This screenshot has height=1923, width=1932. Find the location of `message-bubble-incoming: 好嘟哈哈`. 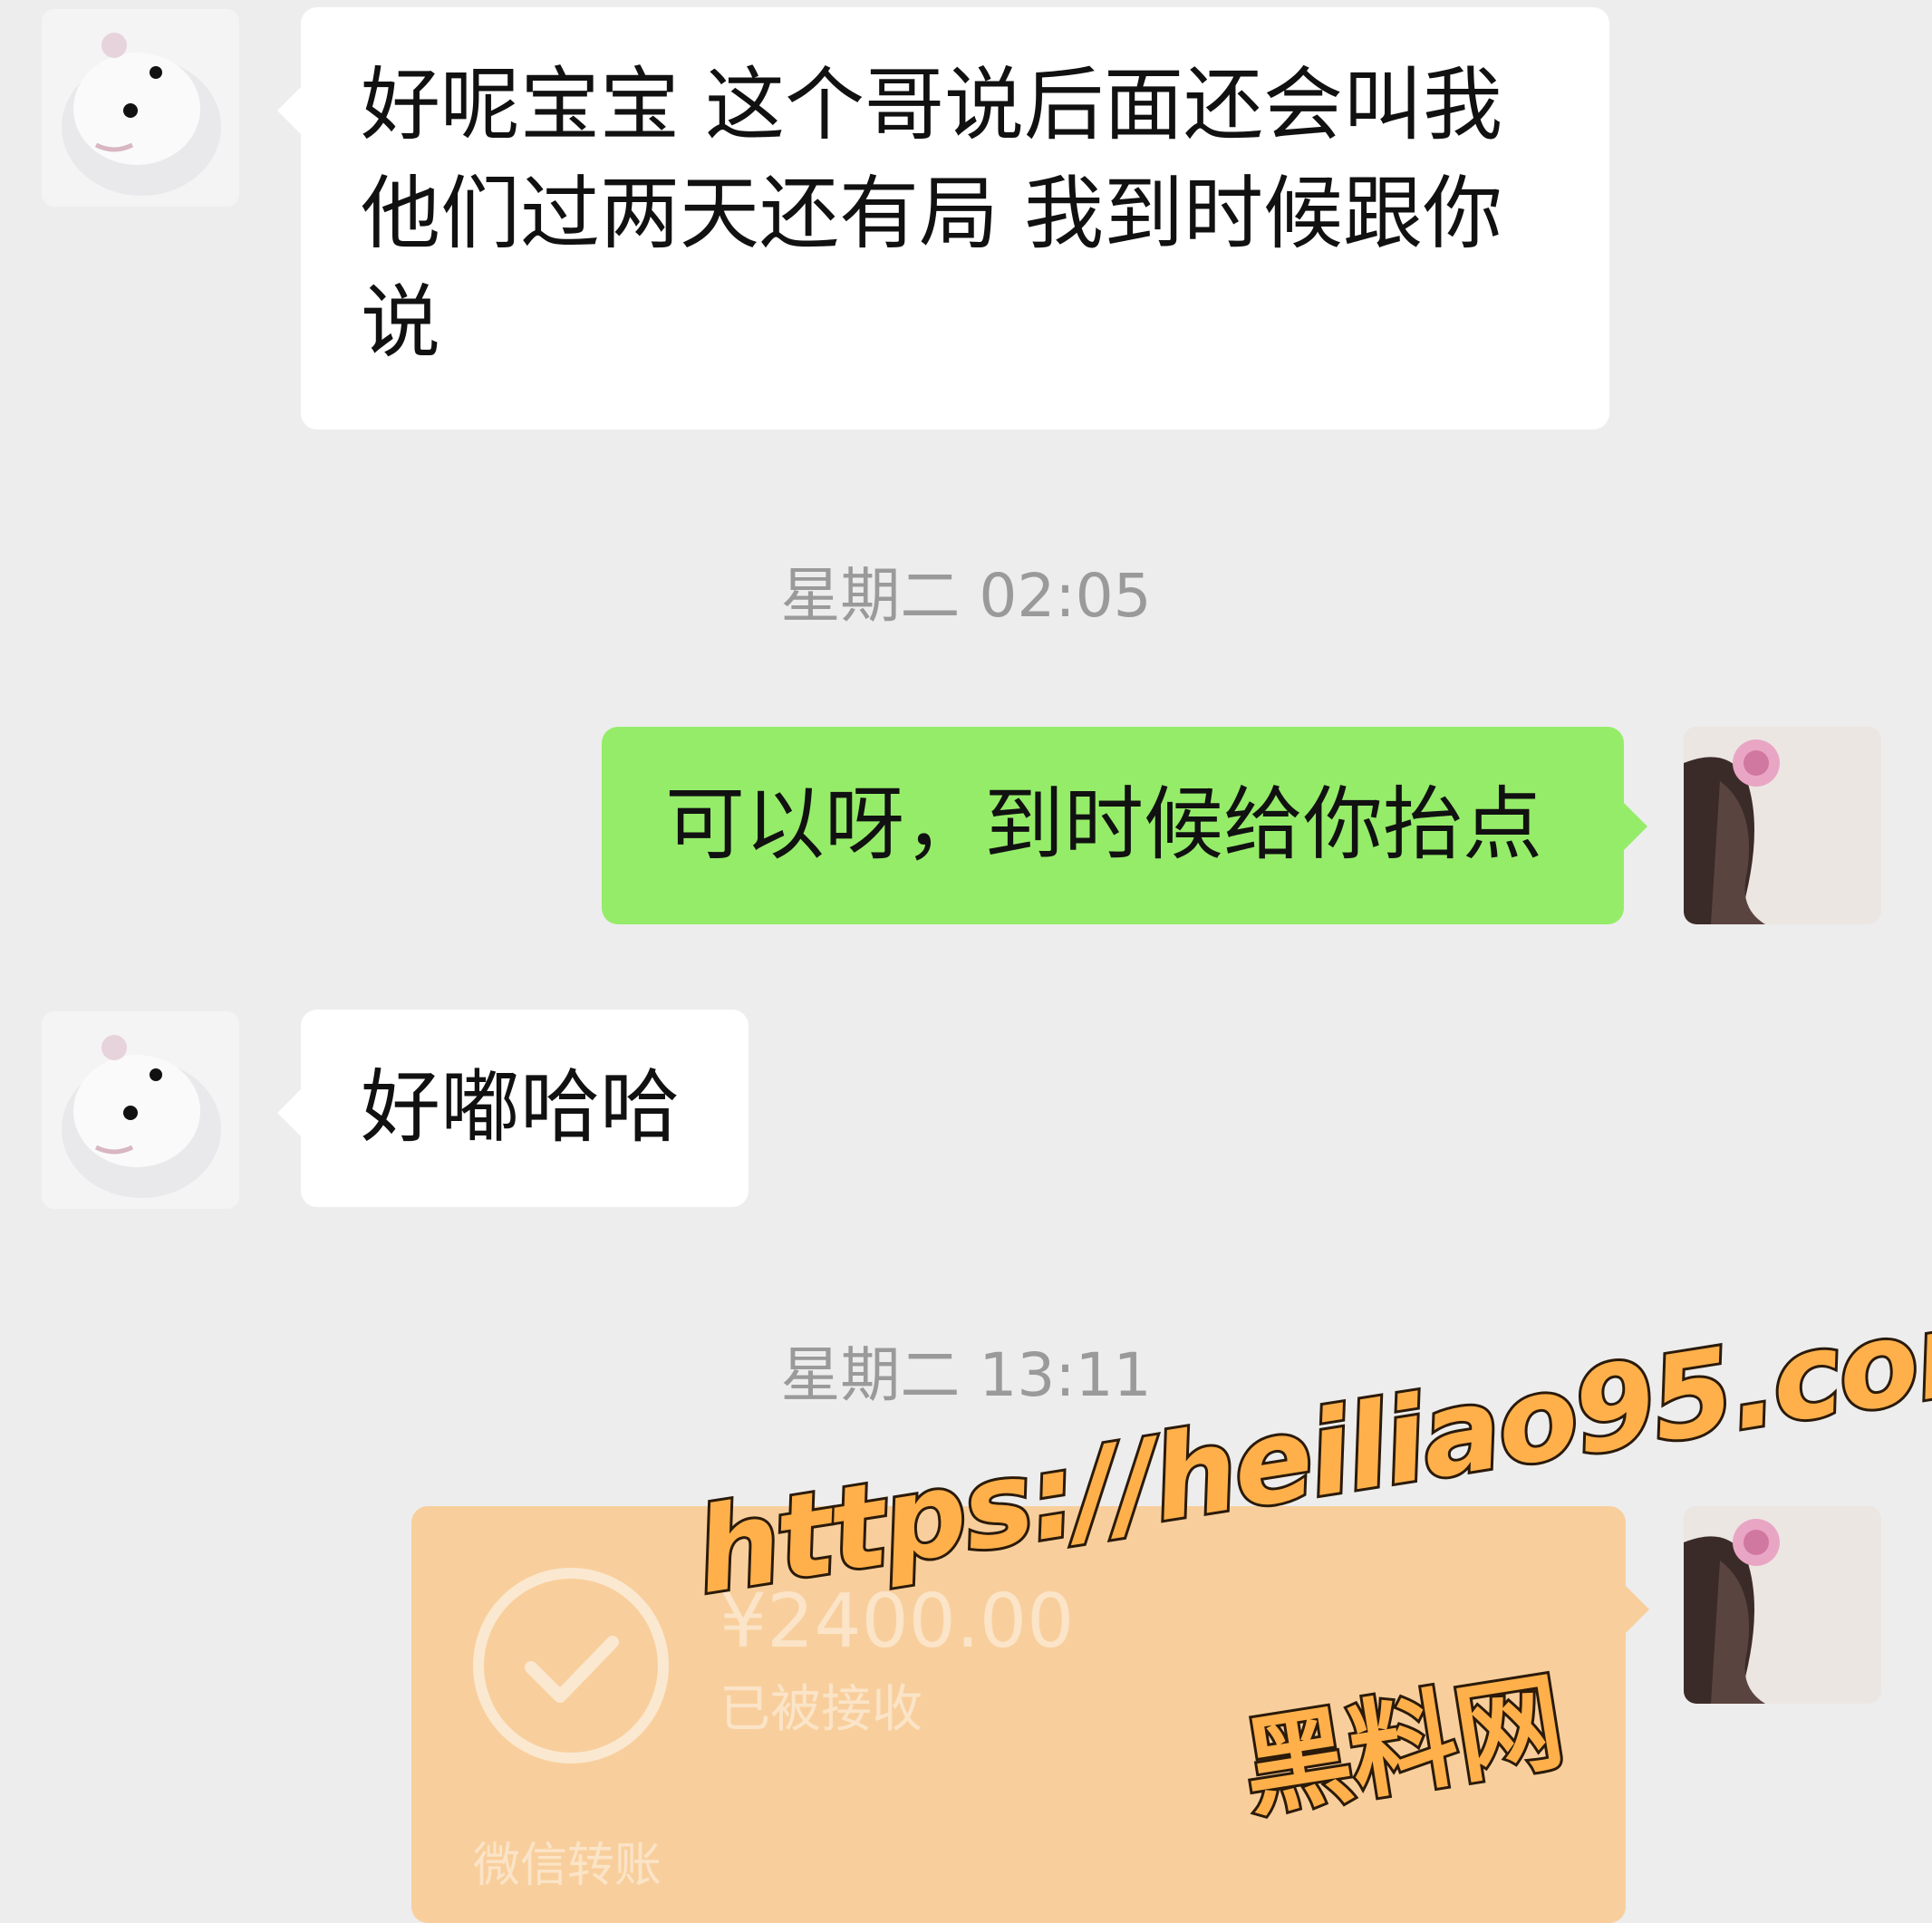

message-bubble-incoming: 好嘟哈哈 is located at coordinates (513, 1108).